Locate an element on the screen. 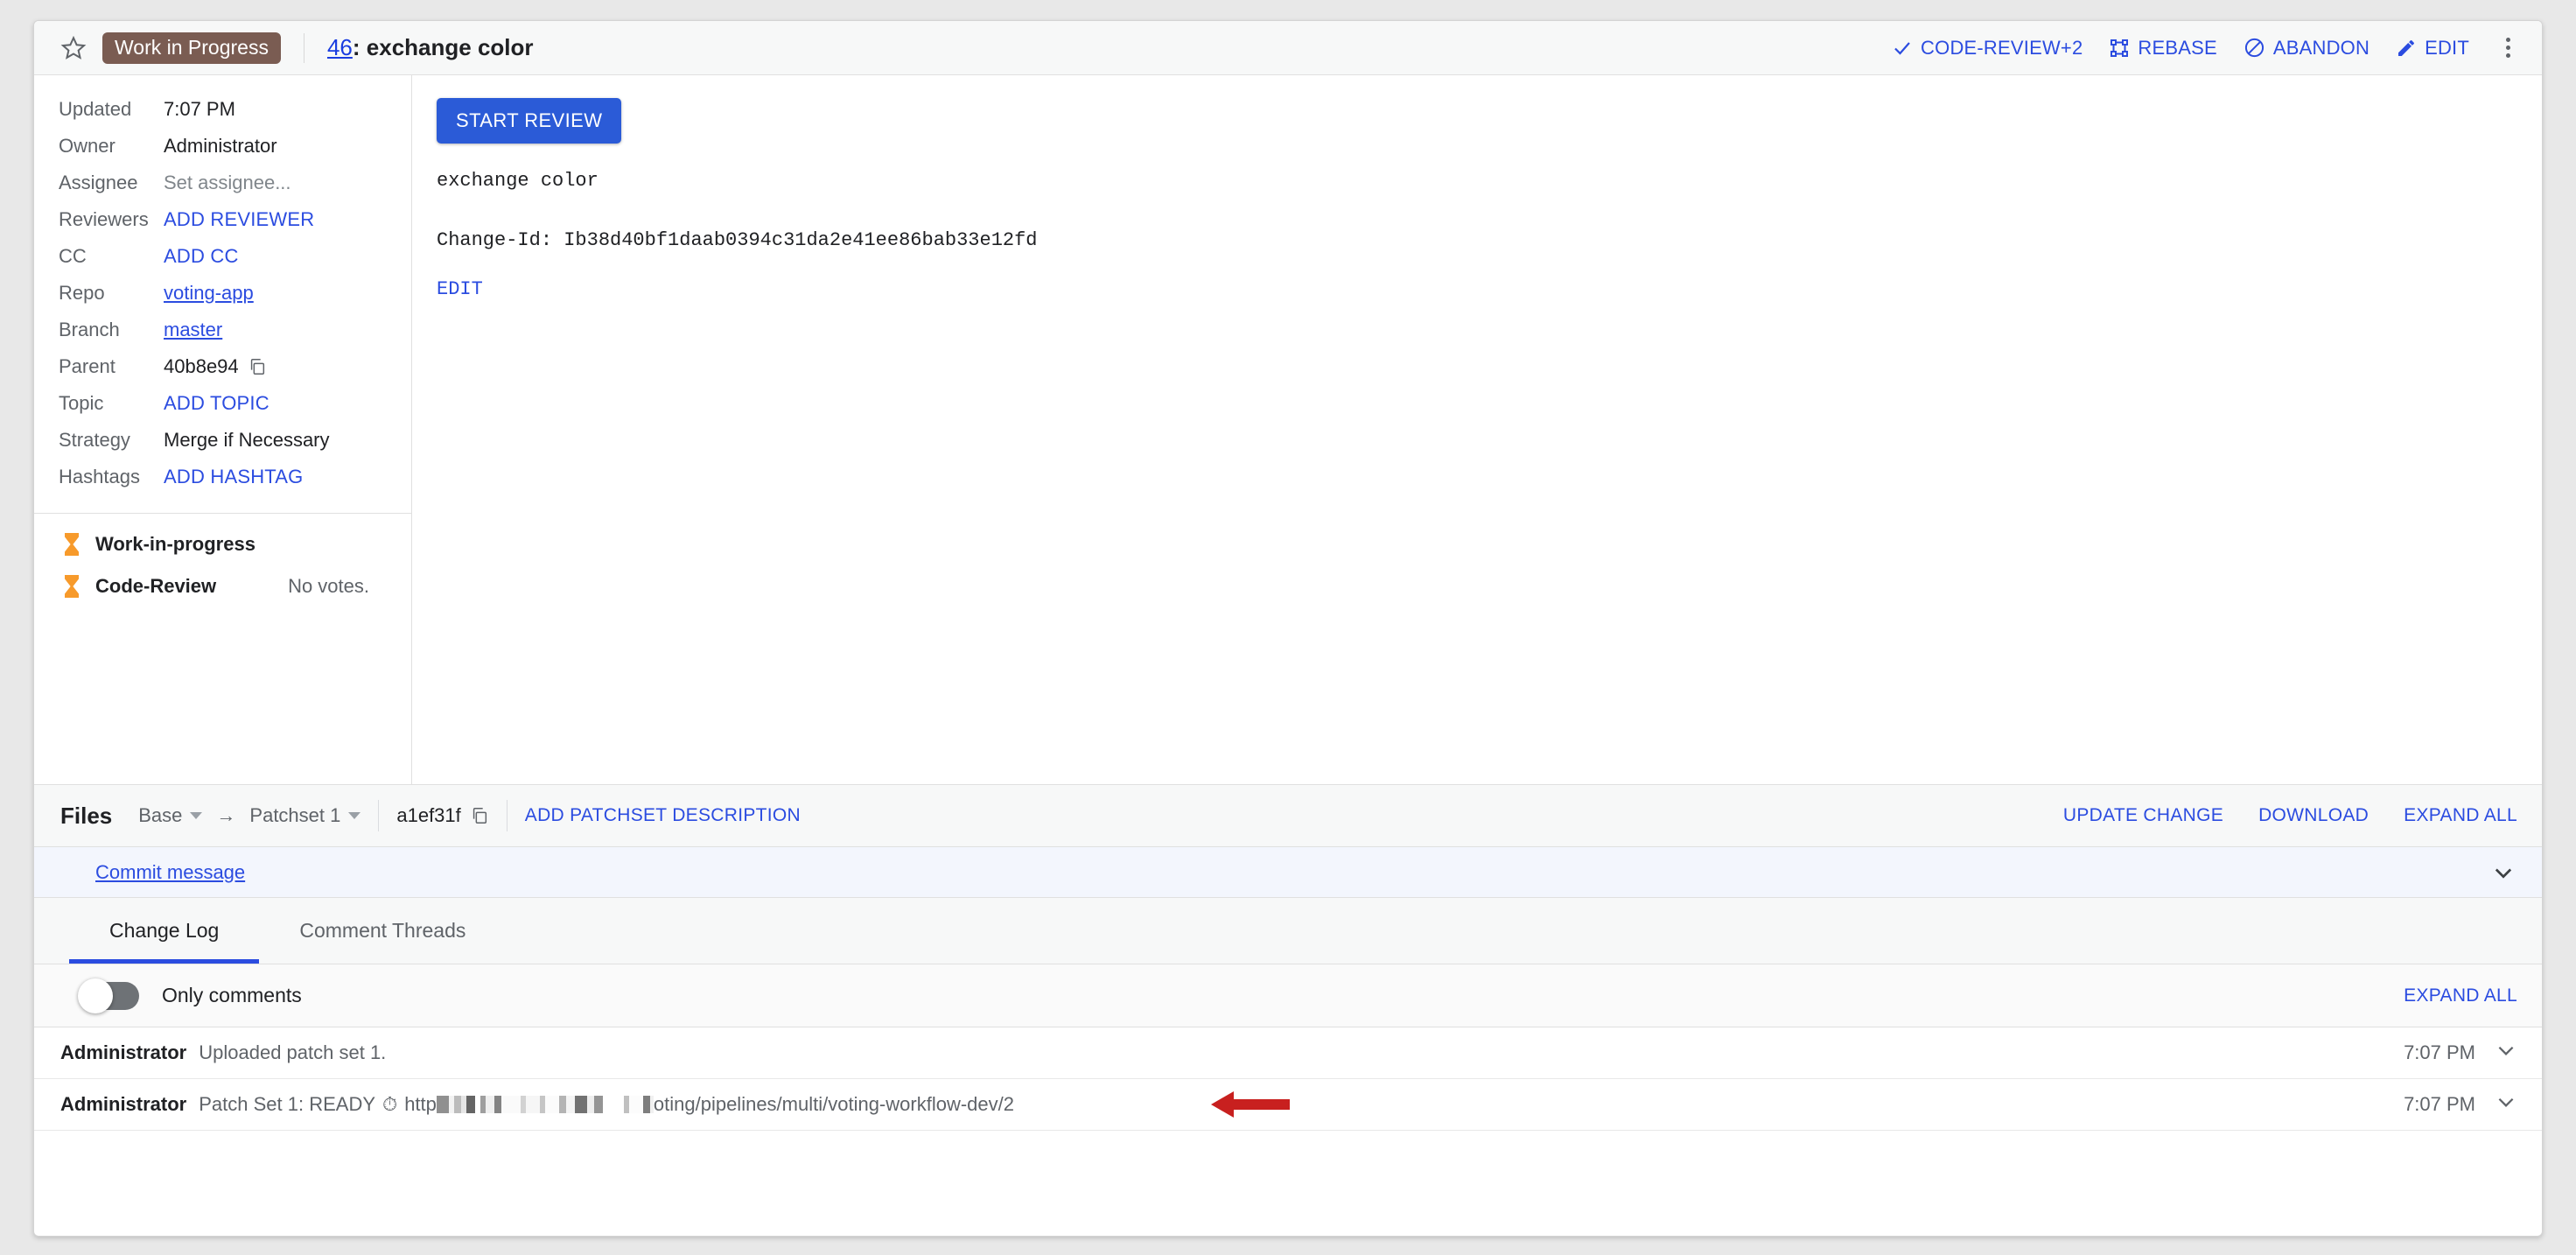 This screenshot has height=1255, width=2576. abandon-button: ABANDON is located at coordinates (2307, 48).